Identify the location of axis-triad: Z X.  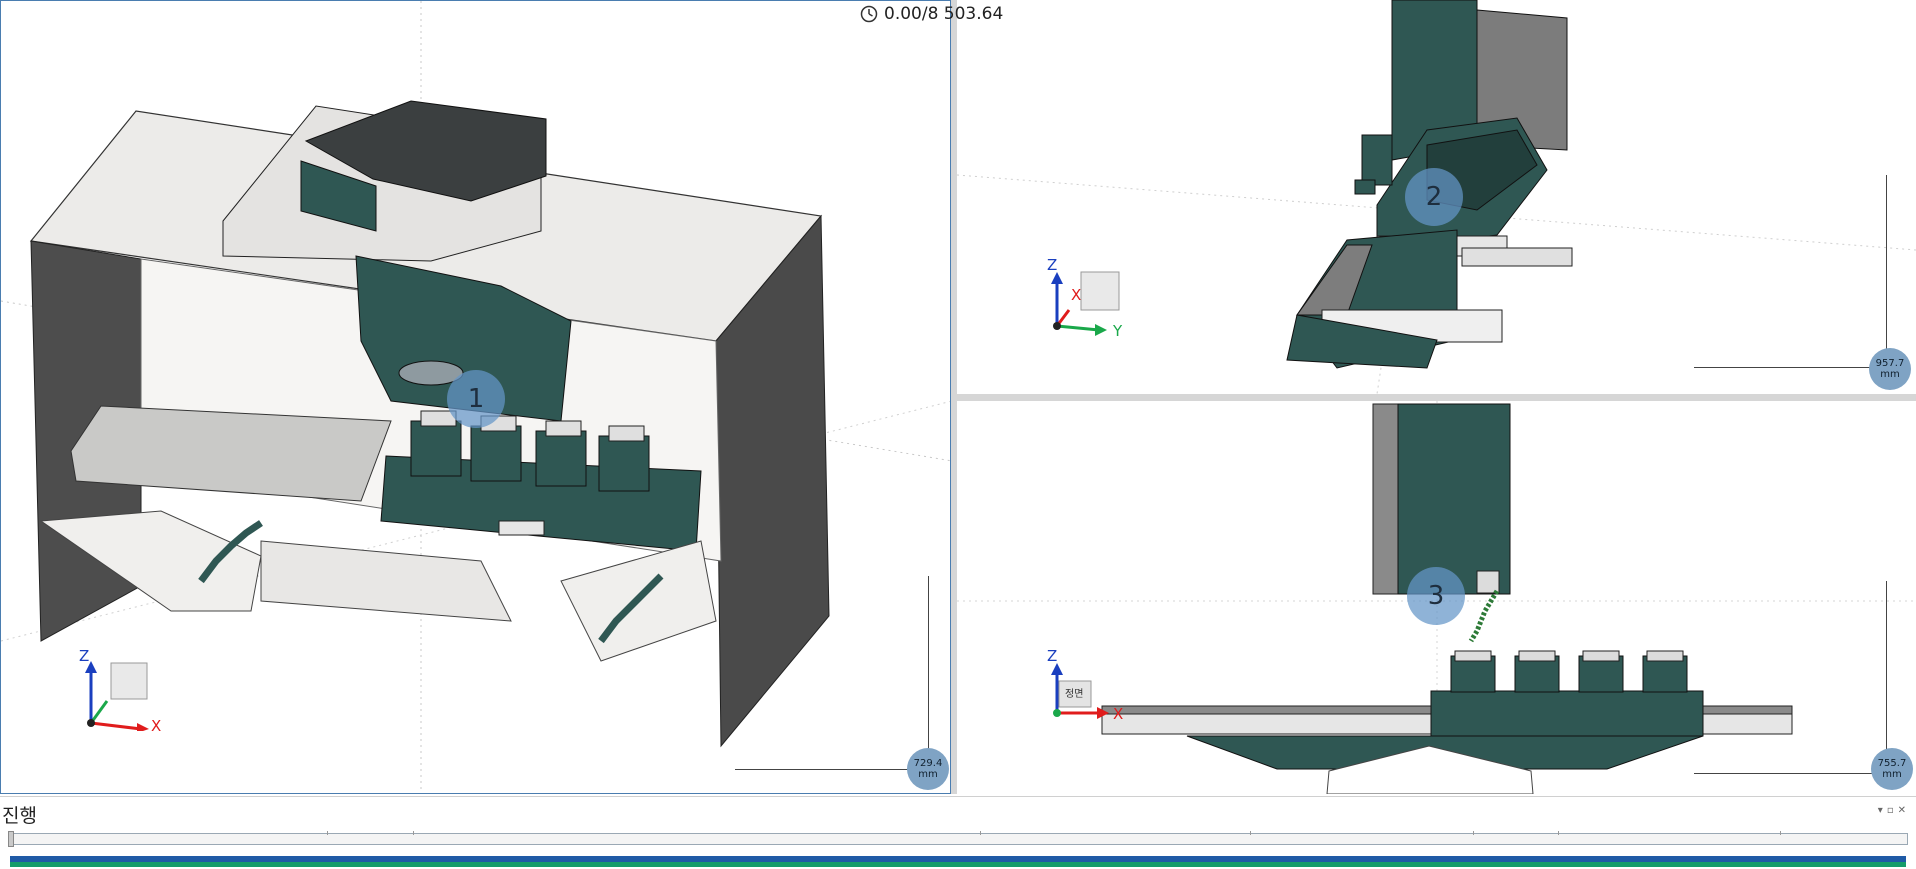
(121, 691).